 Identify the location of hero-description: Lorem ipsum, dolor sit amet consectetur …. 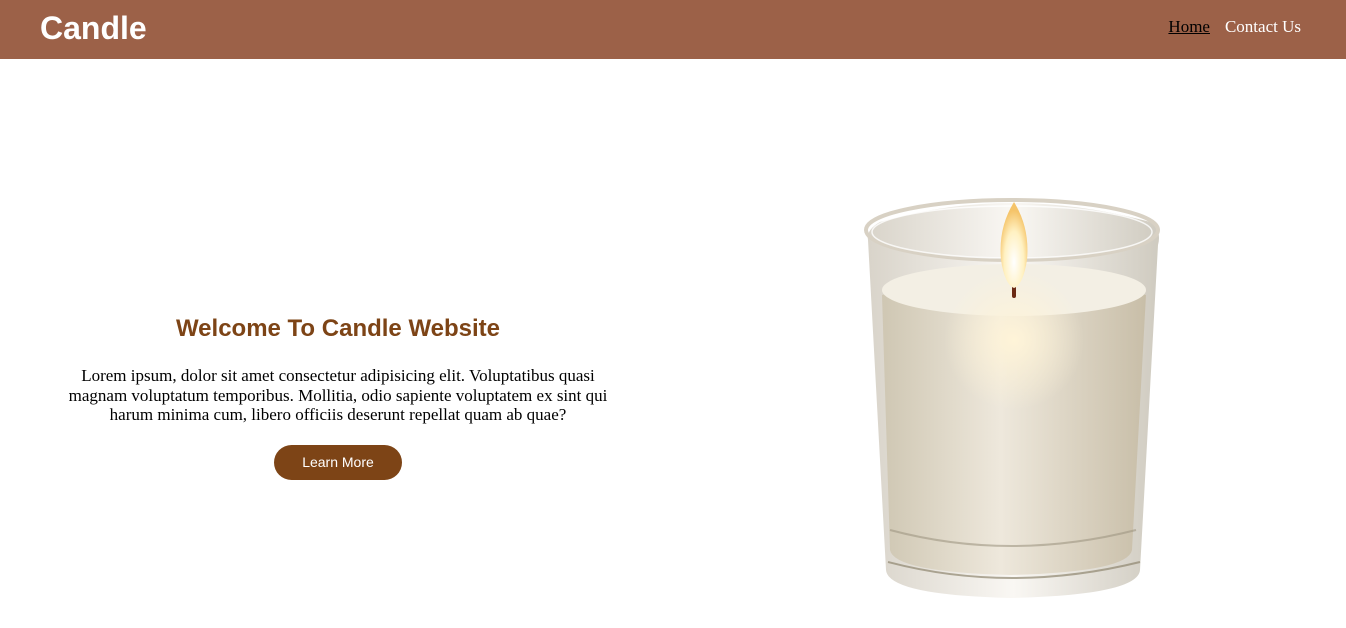
(338, 395).